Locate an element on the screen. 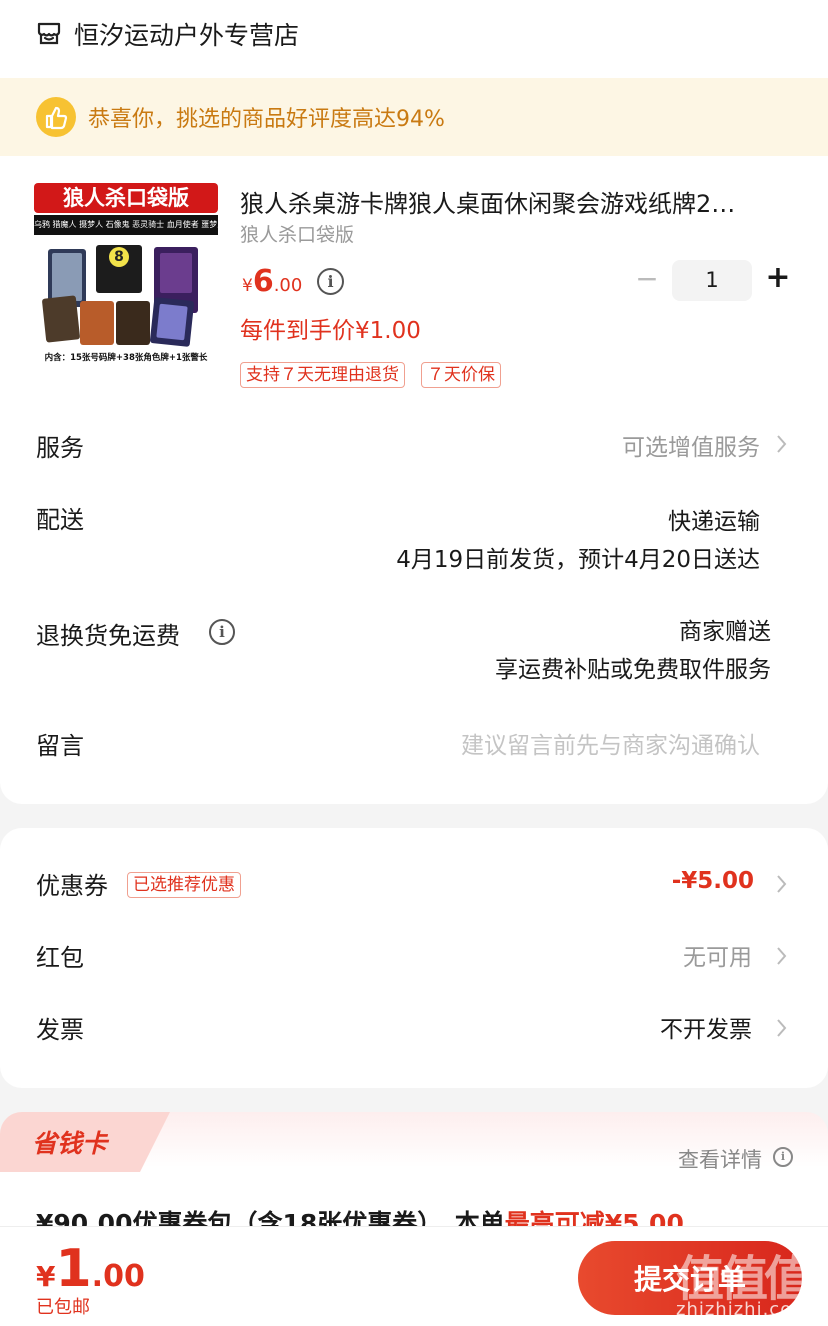 The height and width of the screenshot is (1326, 828). delivery-schedule: 4月19日前发货，预计4月20日送达 is located at coordinates (578, 560).